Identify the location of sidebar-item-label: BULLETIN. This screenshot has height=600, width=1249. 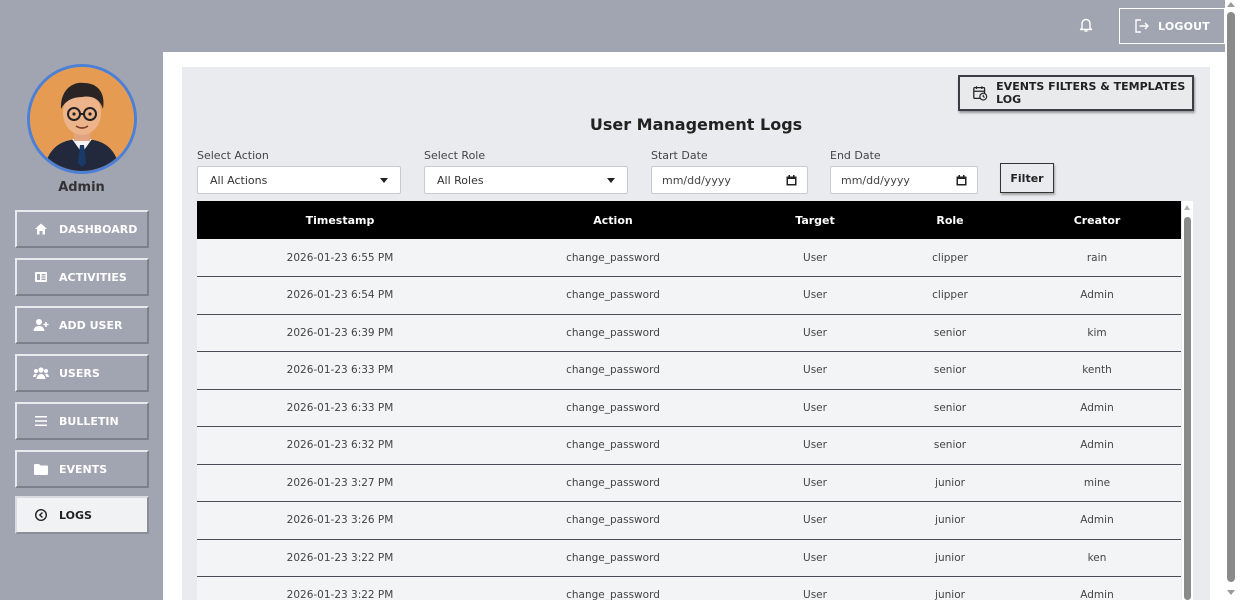
(89, 421).